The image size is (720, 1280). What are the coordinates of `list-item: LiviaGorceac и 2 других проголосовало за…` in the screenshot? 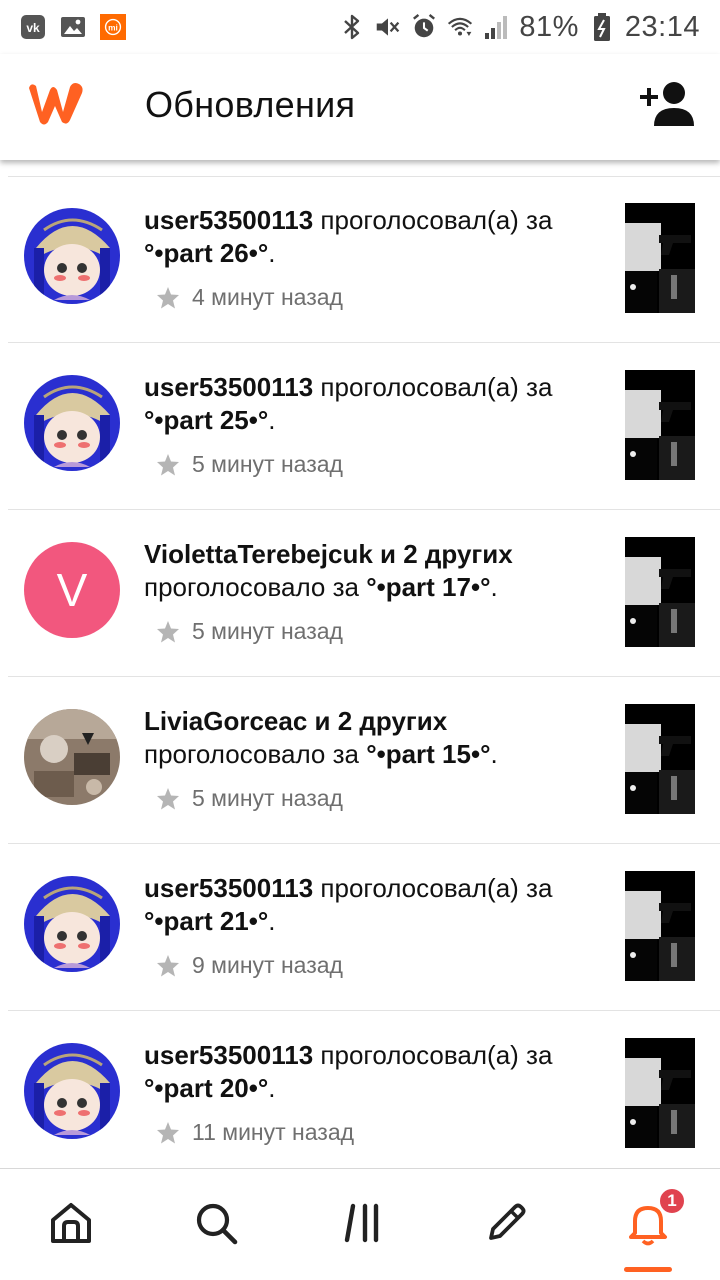 It's located at (364, 760).